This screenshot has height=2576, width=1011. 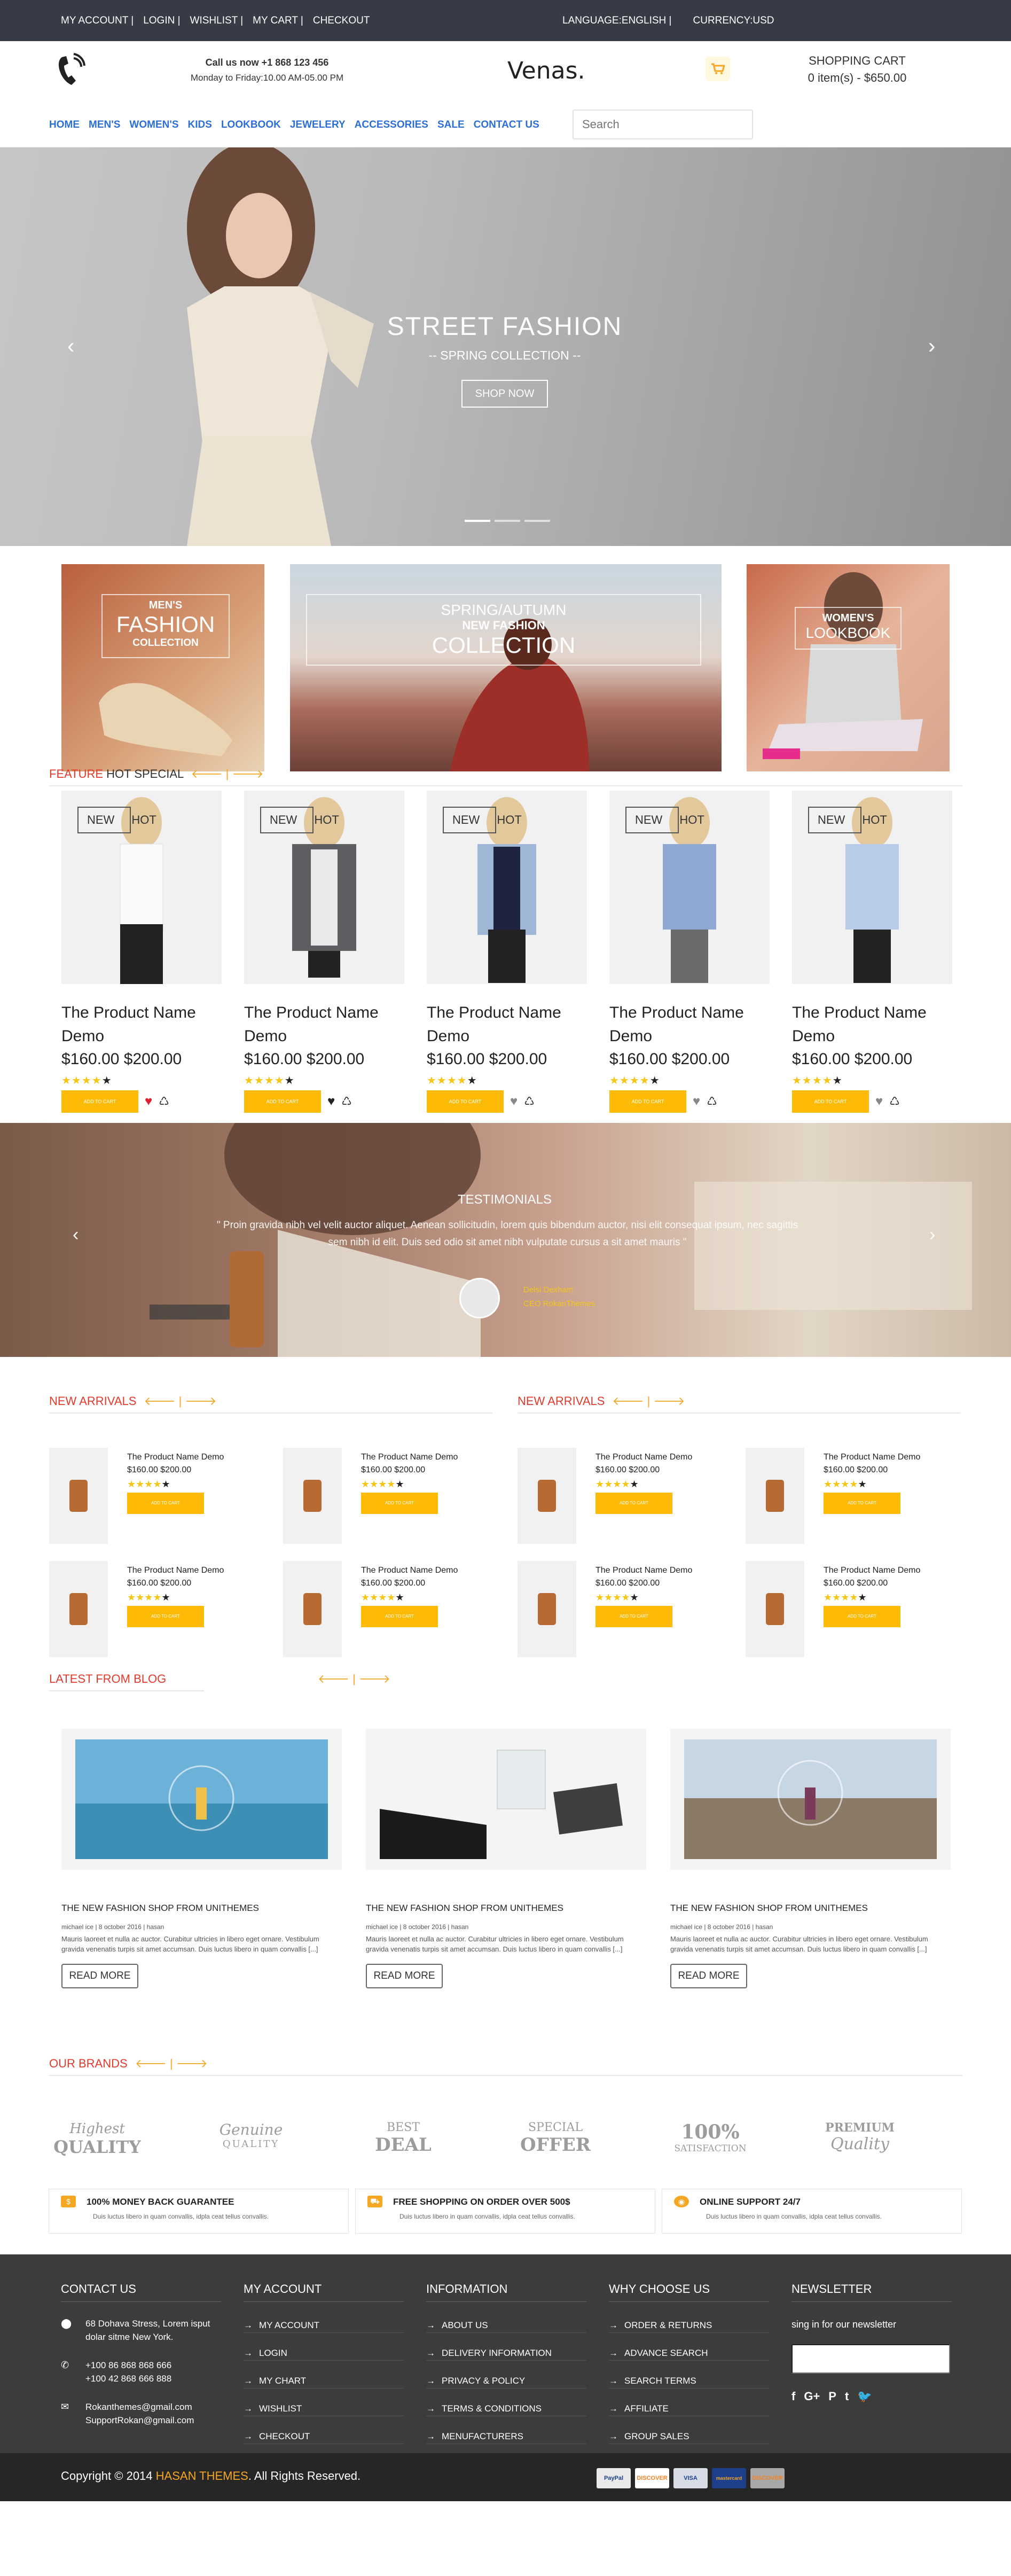 I want to click on footer-link-search-terms: → SEARCH TERMS, so click(x=689, y=2382).